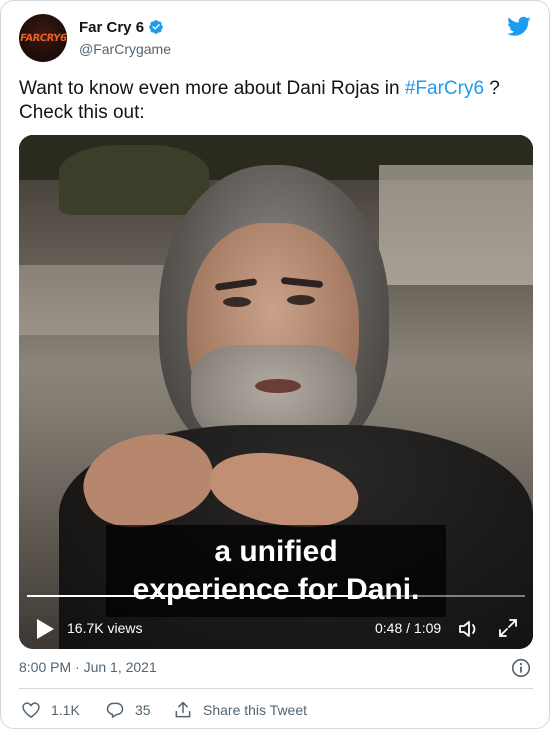 This screenshot has height=729, width=550. Describe the element at coordinates (276, 589) in the screenshot. I see `caption-line: experience for Dani.` at that location.